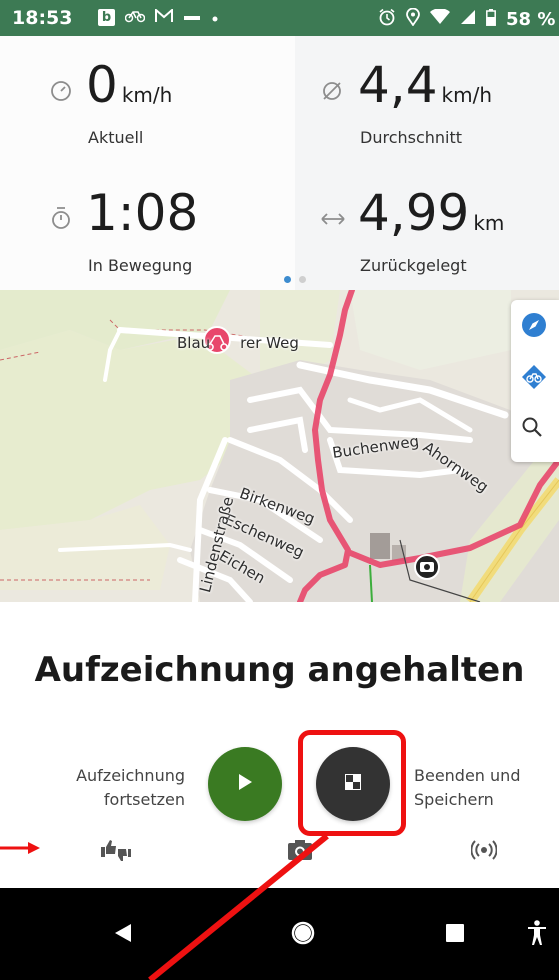  What do you see at coordinates (215, 17) in the screenshot?
I see `dot-icon` at bounding box center [215, 17].